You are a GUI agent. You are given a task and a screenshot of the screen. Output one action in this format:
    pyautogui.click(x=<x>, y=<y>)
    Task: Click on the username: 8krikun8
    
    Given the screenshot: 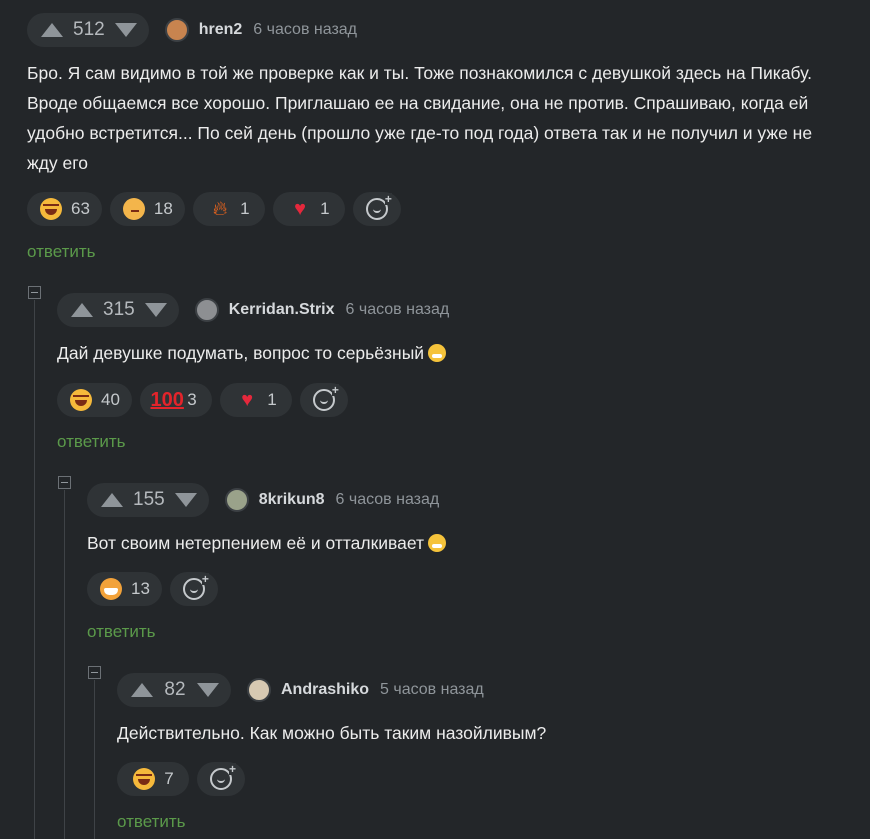 What is the action you would take?
    pyautogui.click(x=292, y=500)
    